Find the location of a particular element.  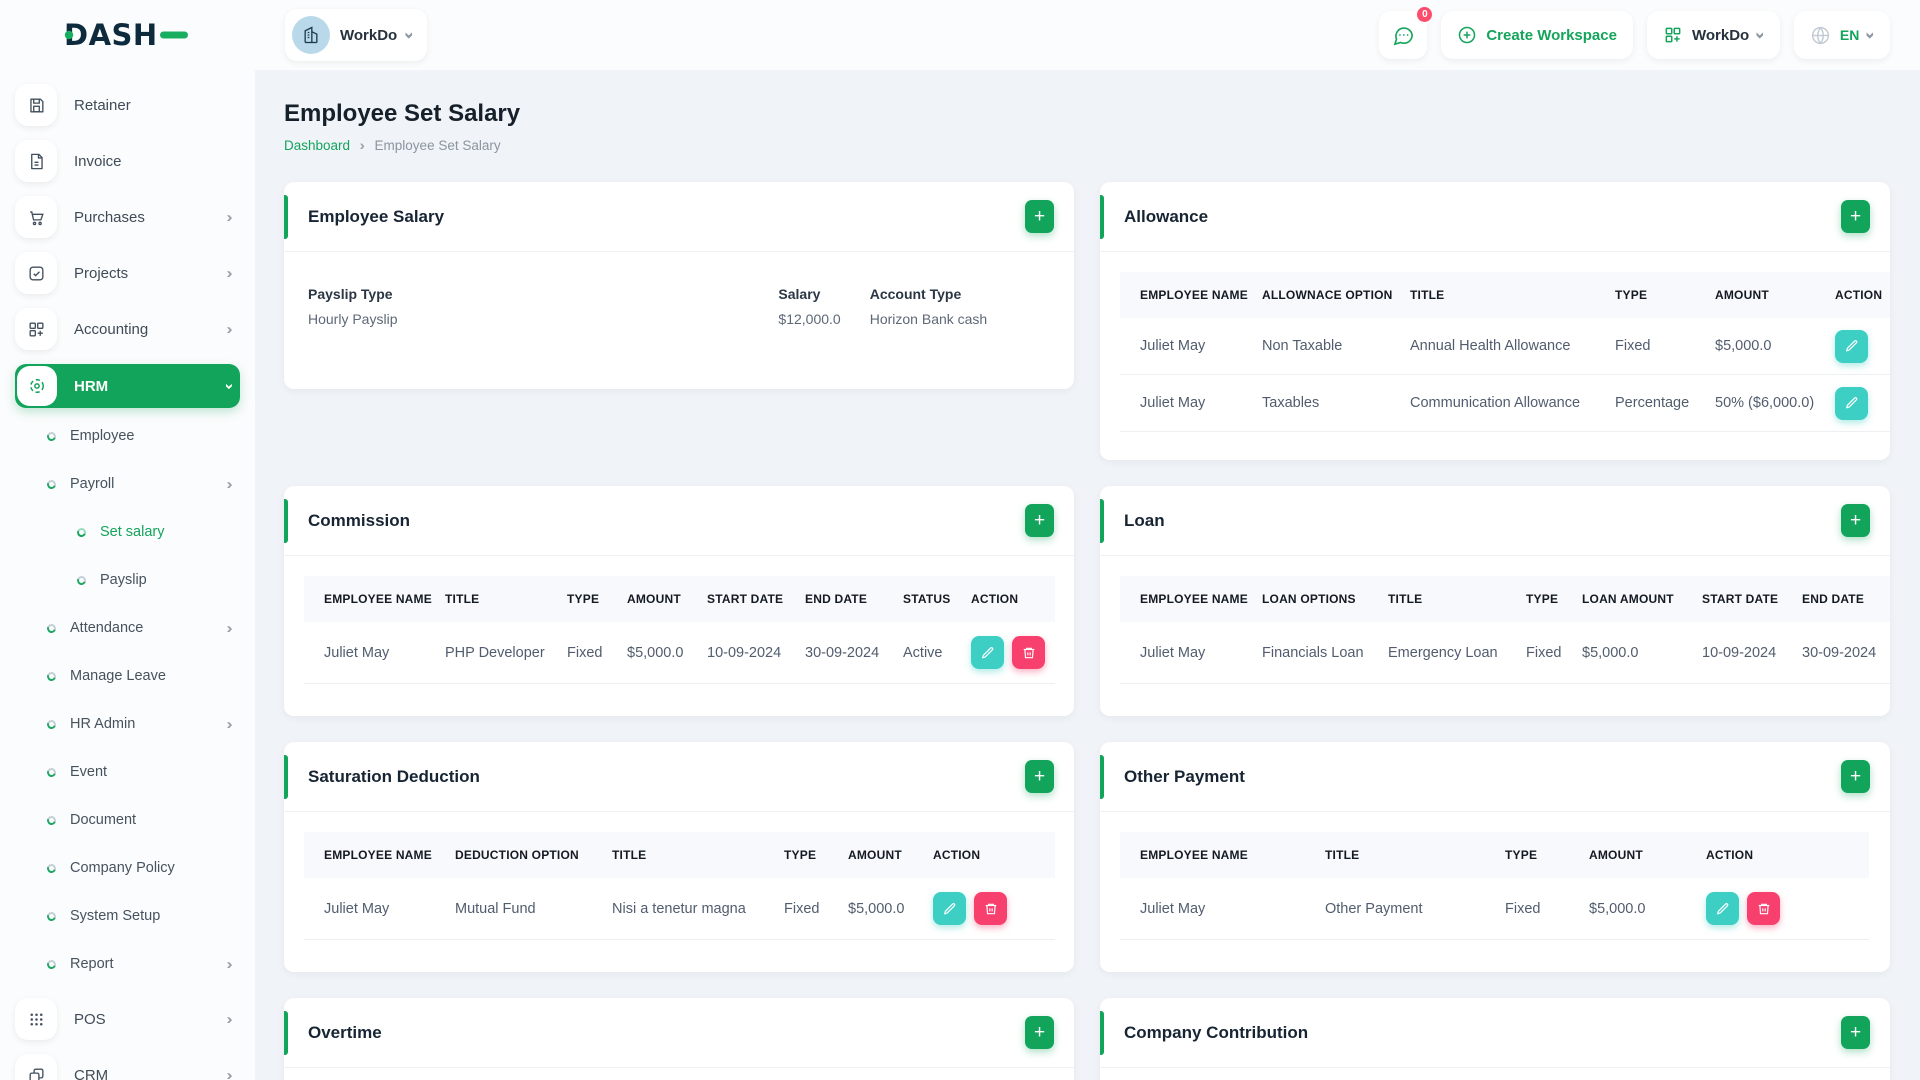

messages-button: 0 is located at coordinates (1407, 32).